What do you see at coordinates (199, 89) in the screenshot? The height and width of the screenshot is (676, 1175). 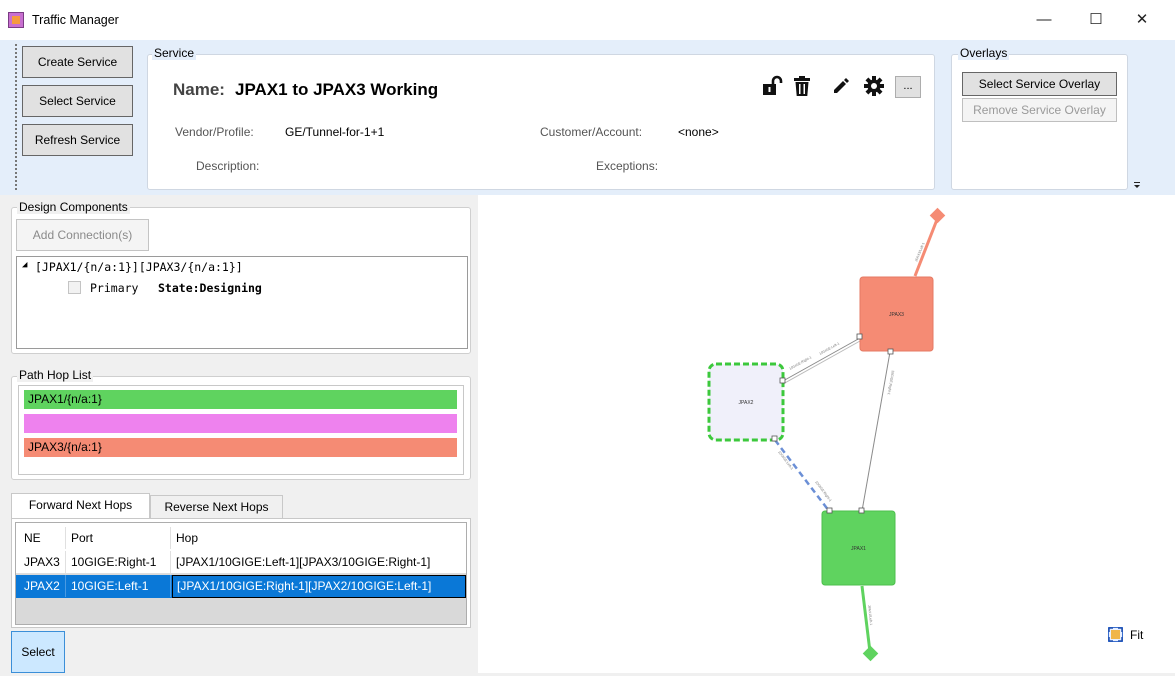 I see `service-name-label: Name:` at bounding box center [199, 89].